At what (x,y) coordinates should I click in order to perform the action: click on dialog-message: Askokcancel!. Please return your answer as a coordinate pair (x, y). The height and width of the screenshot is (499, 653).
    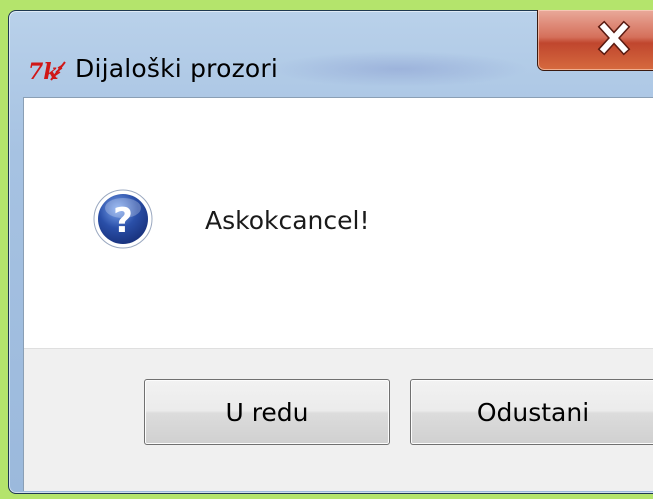
    Looking at the image, I should click on (287, 220).